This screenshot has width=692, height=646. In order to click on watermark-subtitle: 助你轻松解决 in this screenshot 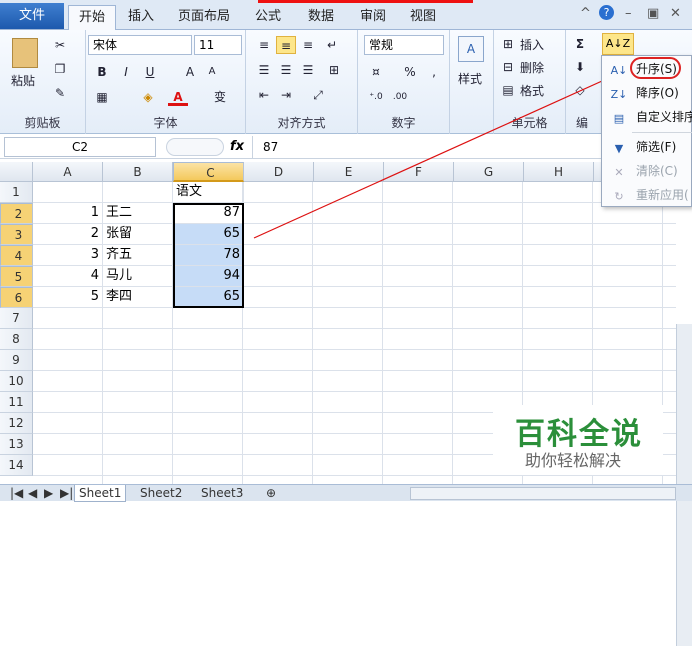, I will do `click(573, 460)`.